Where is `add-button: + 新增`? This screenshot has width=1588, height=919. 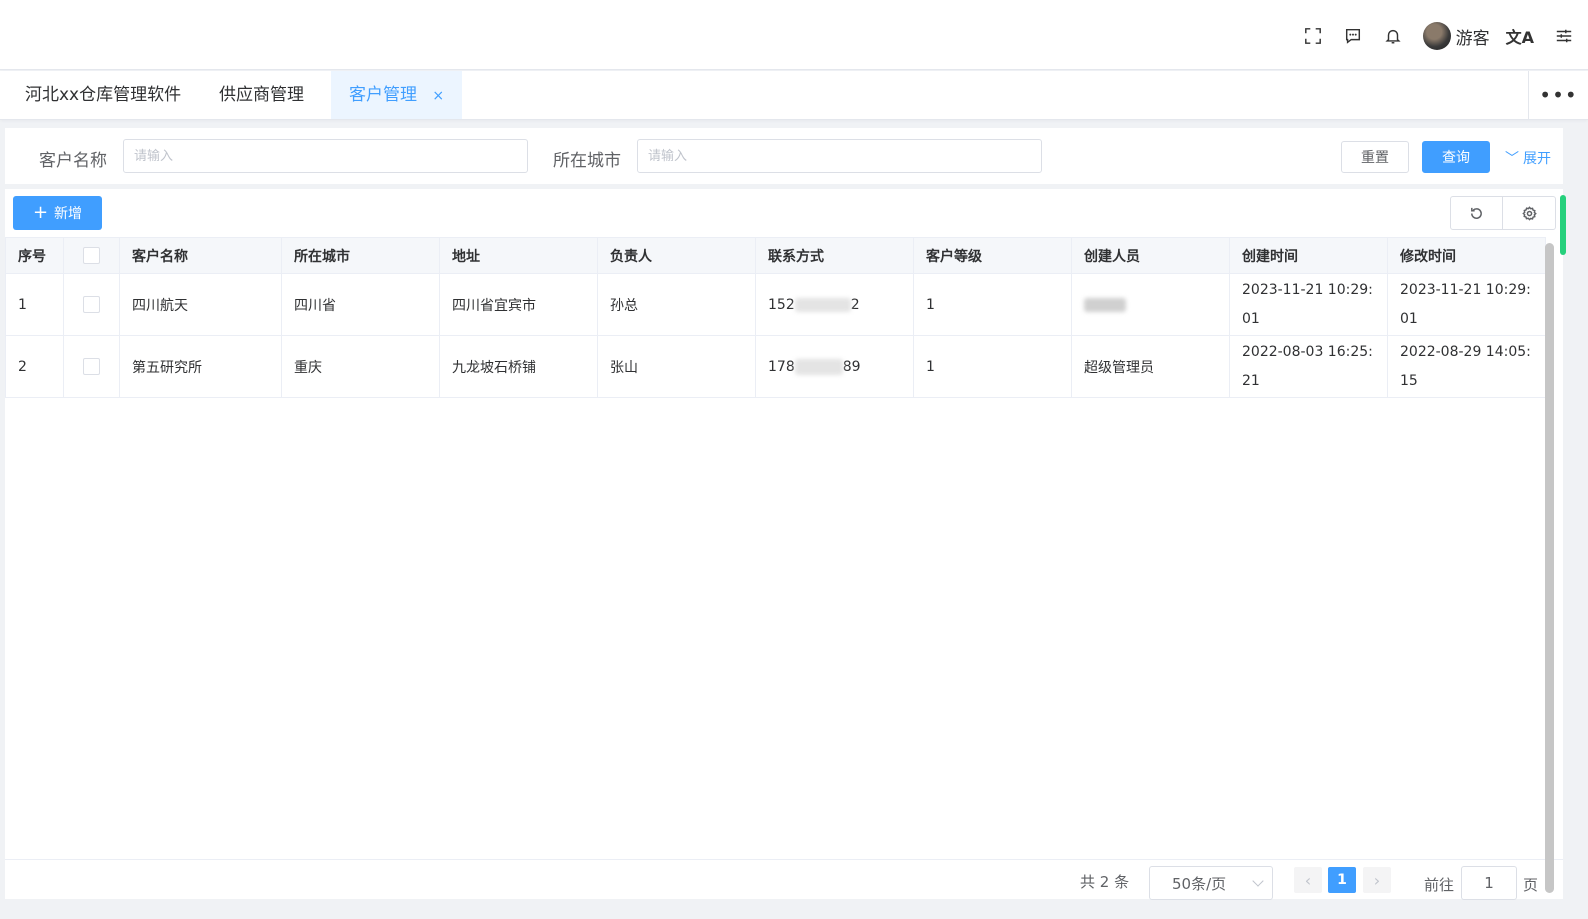 add-button: + 新增 is located at coordinates (57, 213).